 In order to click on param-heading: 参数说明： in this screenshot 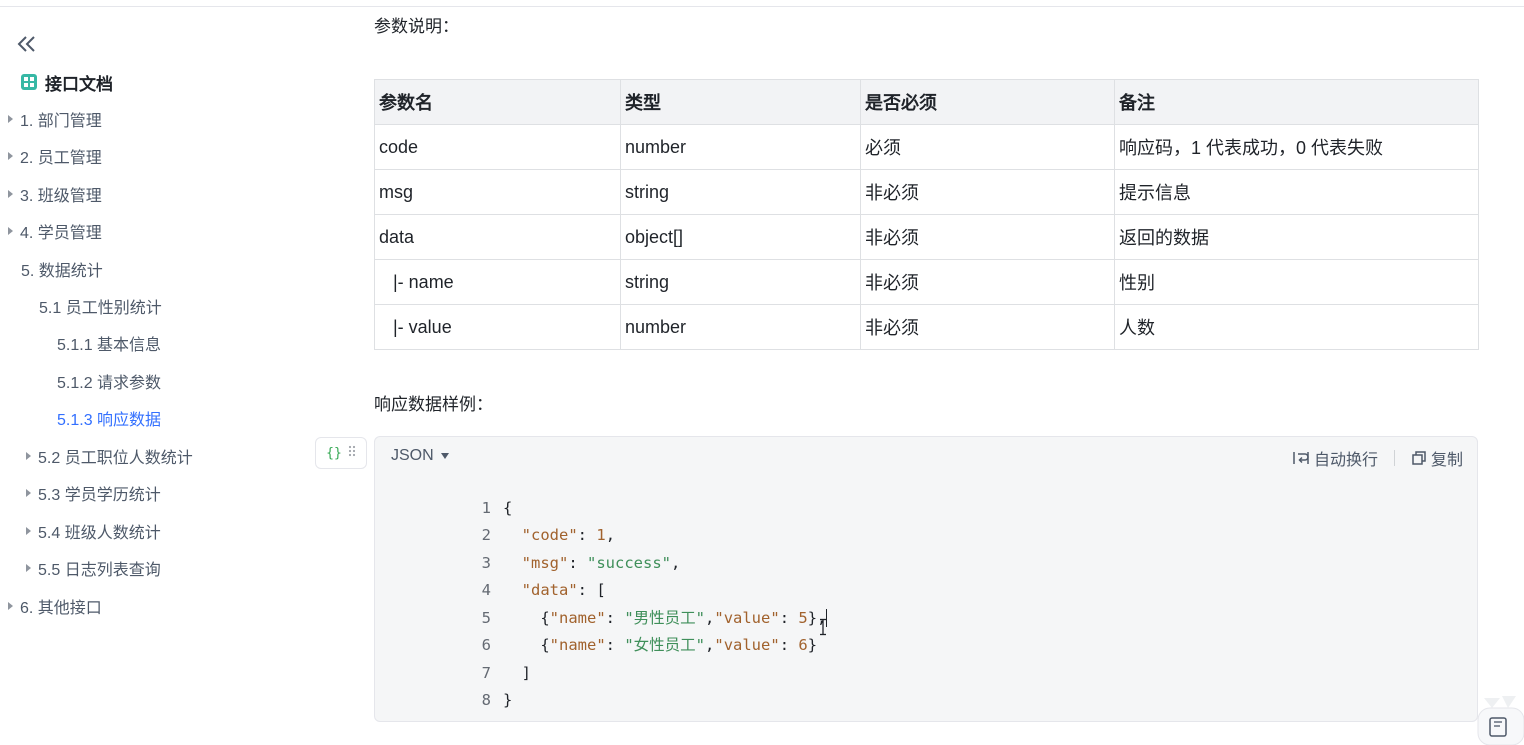, I will do `click(416, 26)`.